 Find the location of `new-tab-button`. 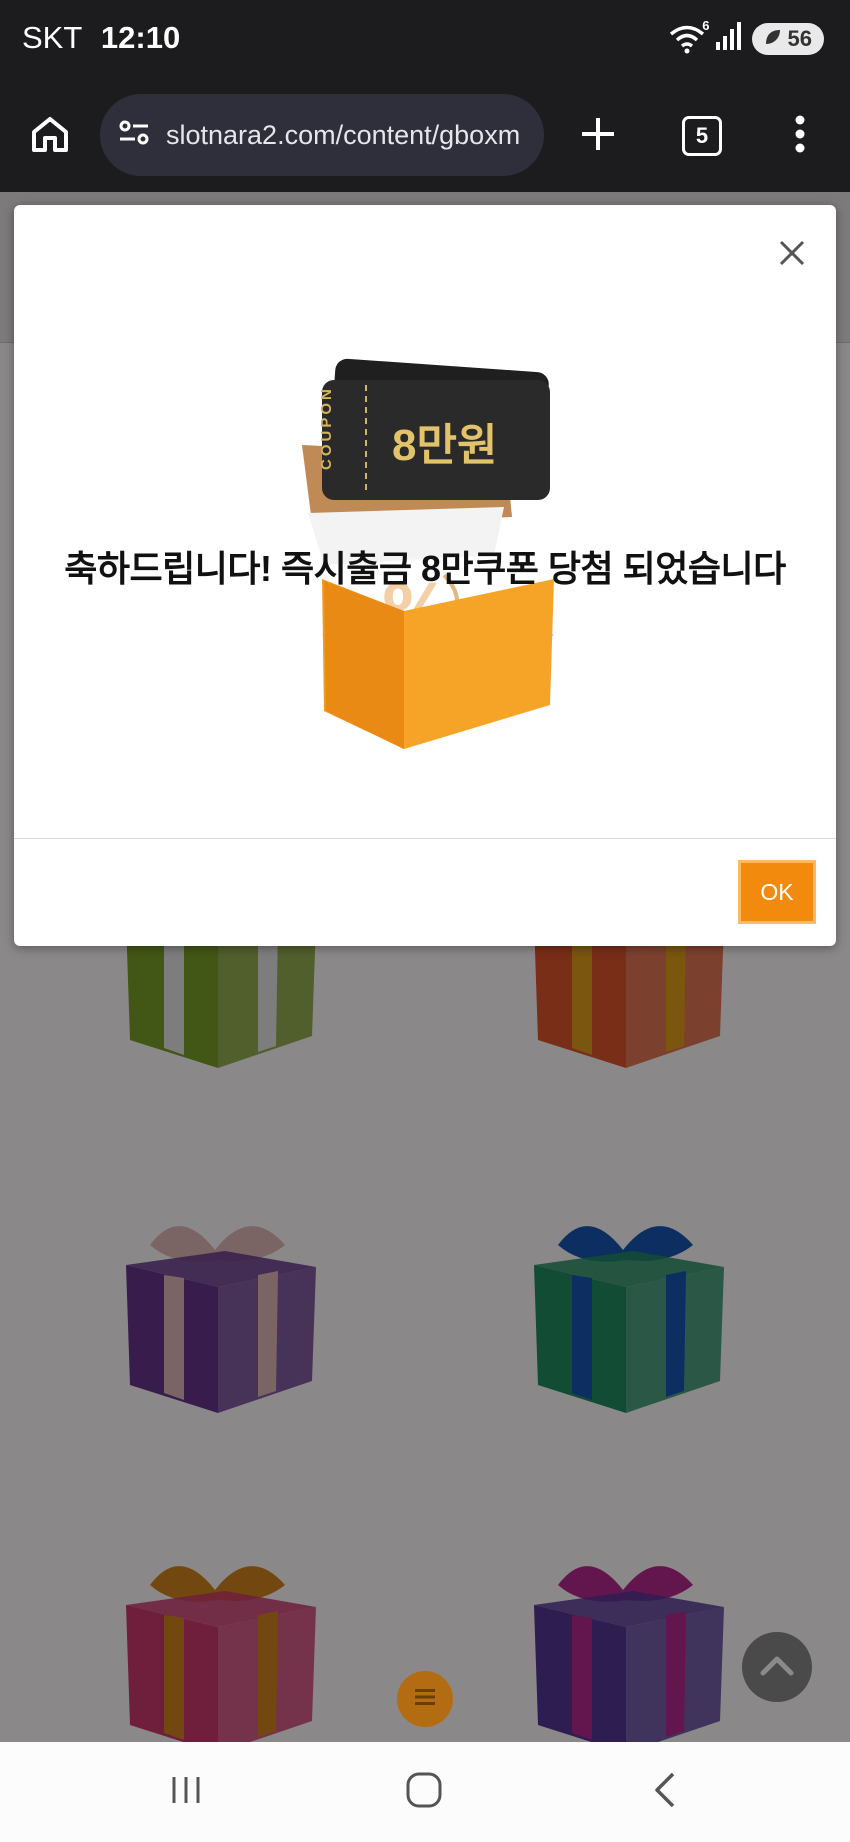

new-tab-button is located at coordinates (598, 136).